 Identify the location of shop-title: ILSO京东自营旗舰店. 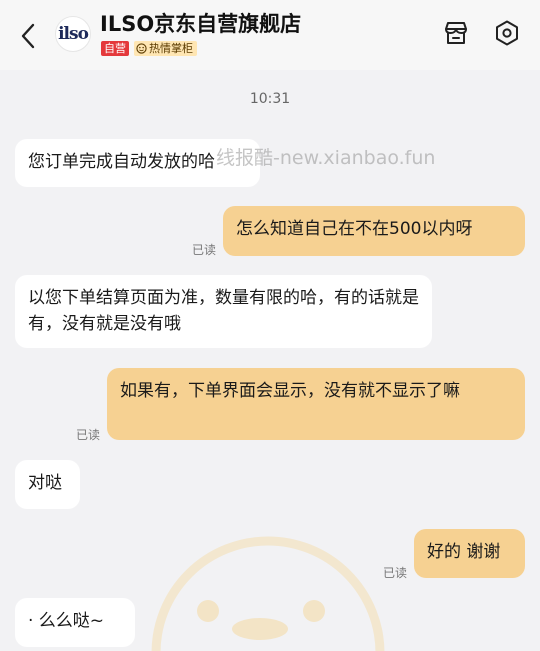
(200, 23).